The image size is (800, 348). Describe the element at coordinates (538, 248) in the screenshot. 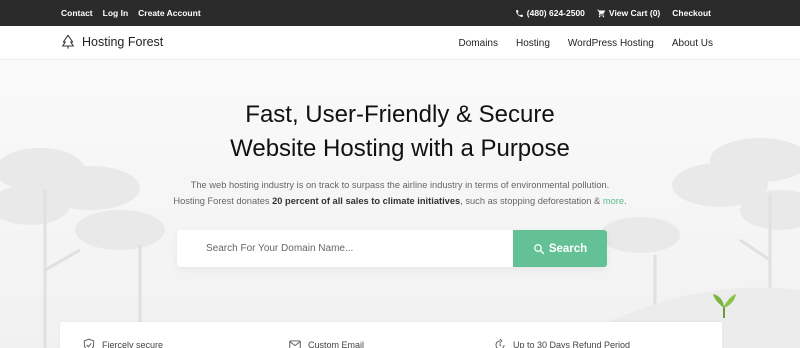

I see `search-icon` at that location.